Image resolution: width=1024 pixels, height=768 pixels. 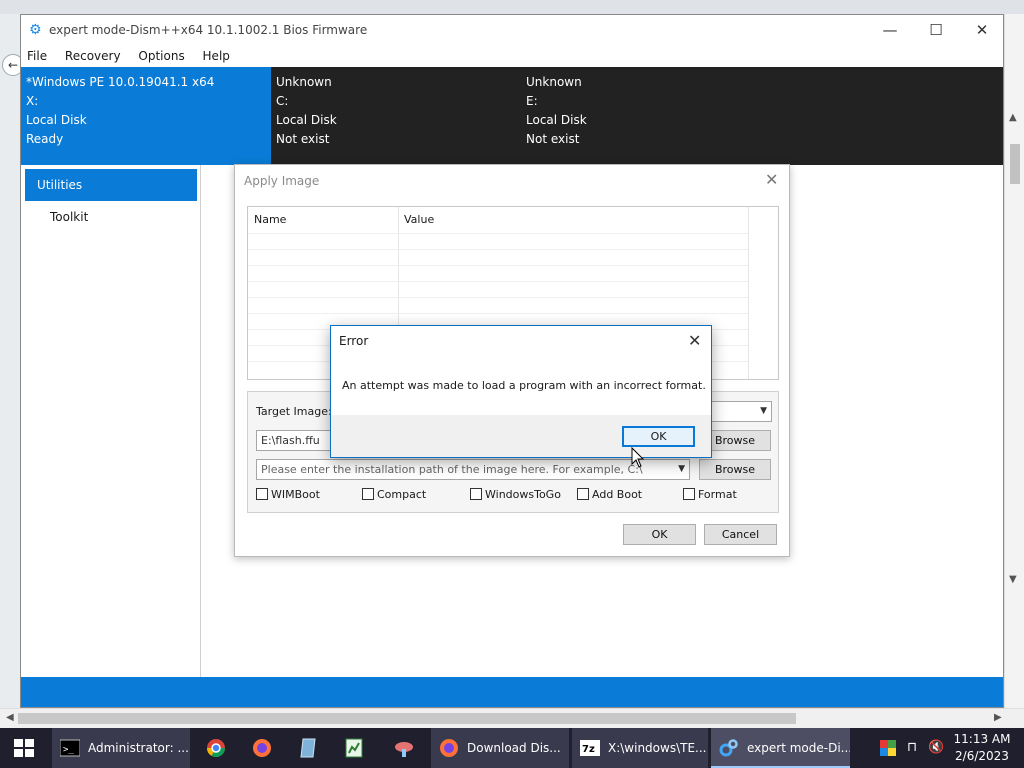 What do you see at coordinates (658, 436) in the screenshot?
I see `error-ok-button: OK` at bounding box center [658, 436].